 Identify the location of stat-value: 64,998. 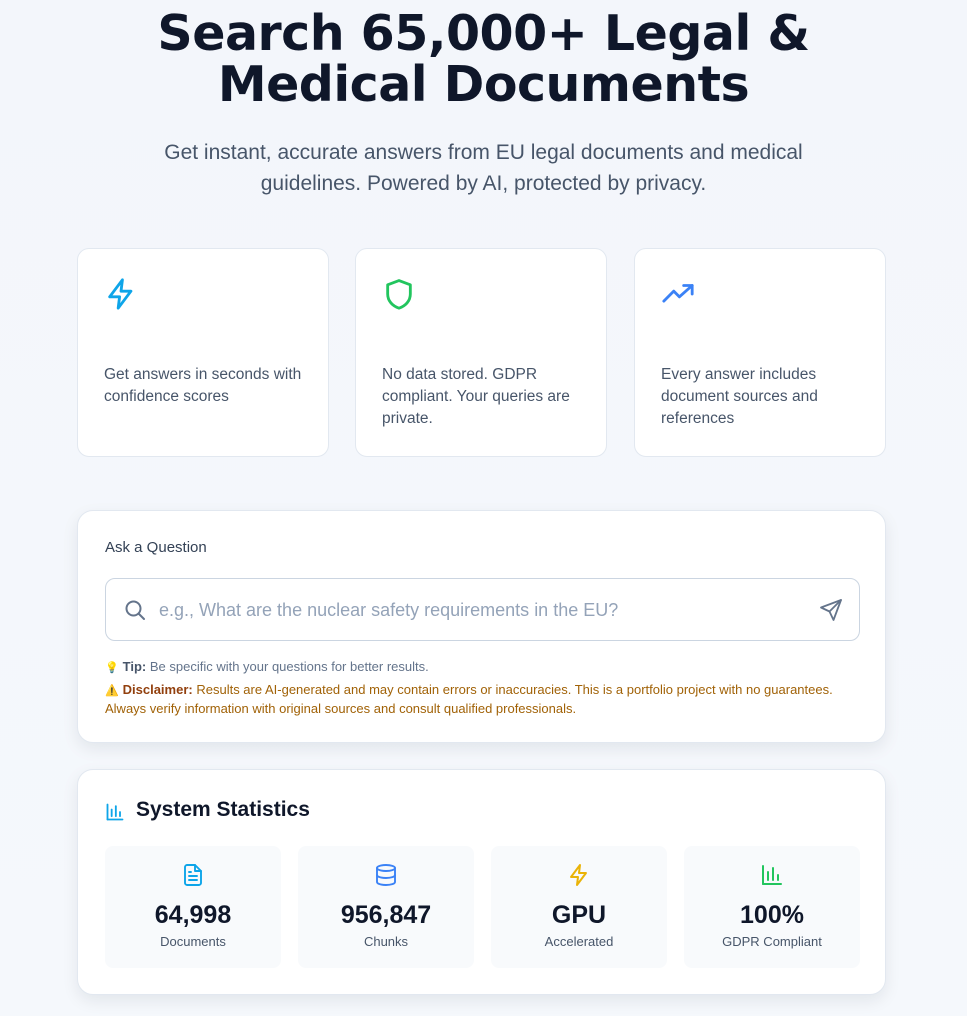
(193, 915).